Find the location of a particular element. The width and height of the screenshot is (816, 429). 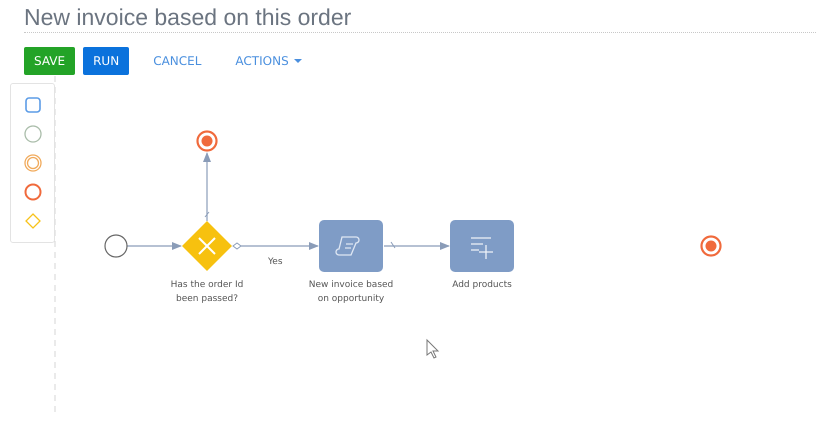

intermediate-shape-icon is located at coordinates (33, 163).